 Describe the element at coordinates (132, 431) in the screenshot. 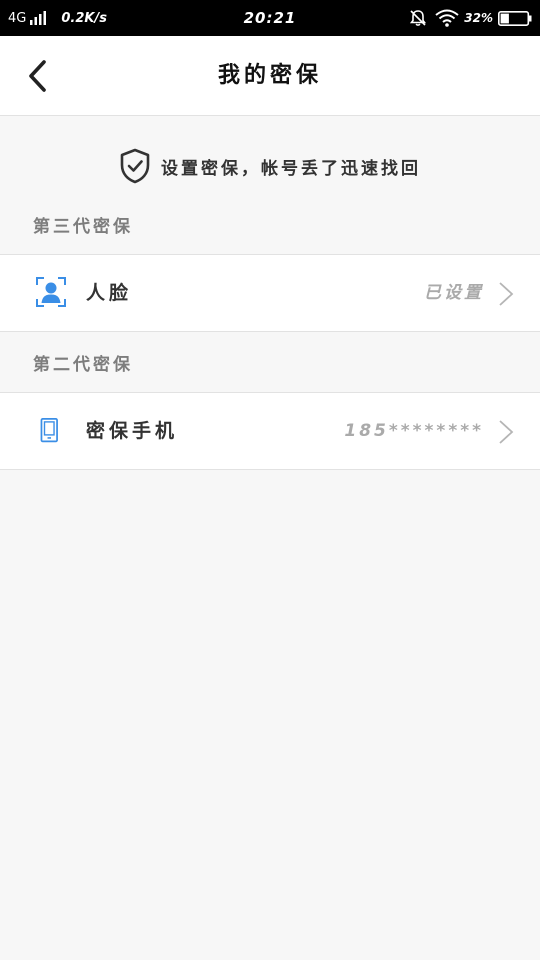

I see `row-security-phone-label: 密保手机` at that location.